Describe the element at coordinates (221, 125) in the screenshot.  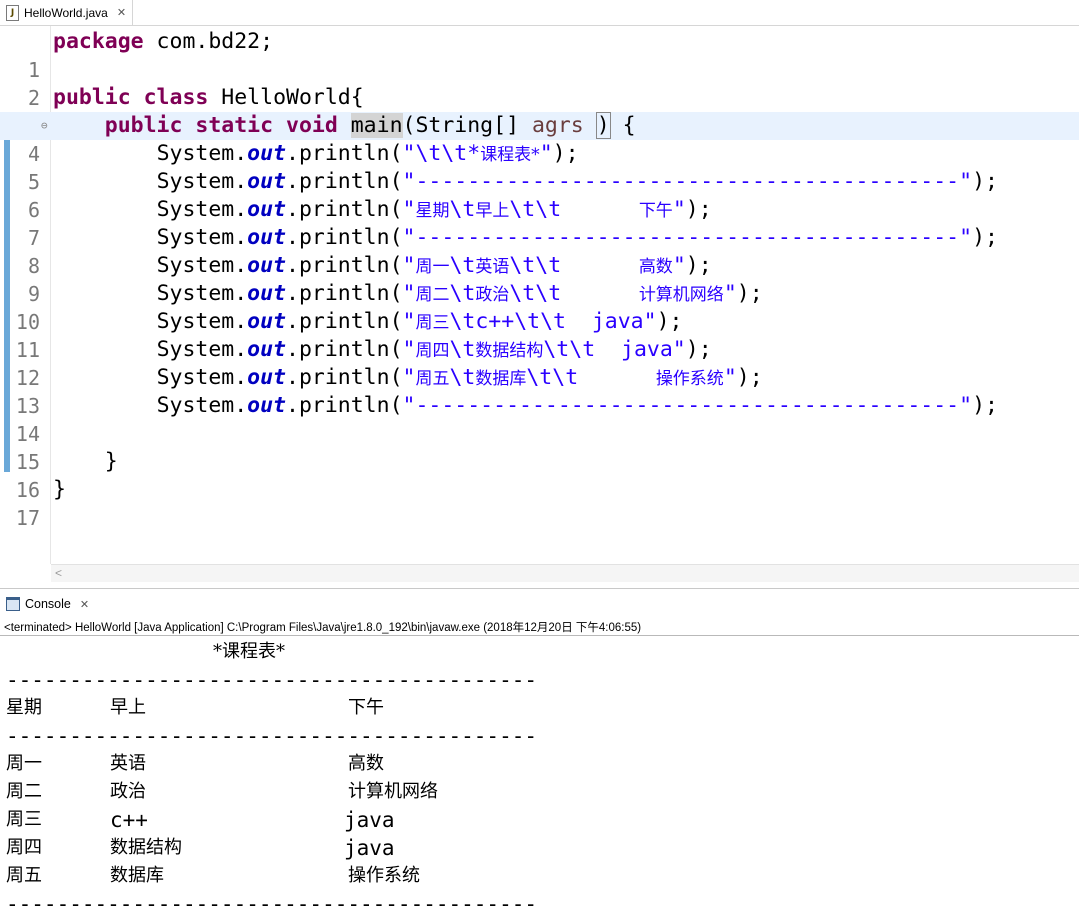
I see `keyword: public static void` at that location.